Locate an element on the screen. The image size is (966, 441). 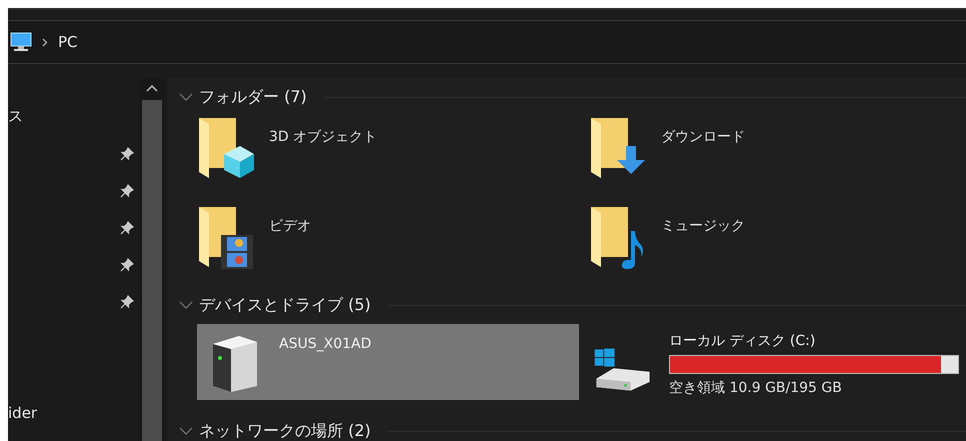
drive-item: ASUS_X01AD is located at coordinates (388, 362).